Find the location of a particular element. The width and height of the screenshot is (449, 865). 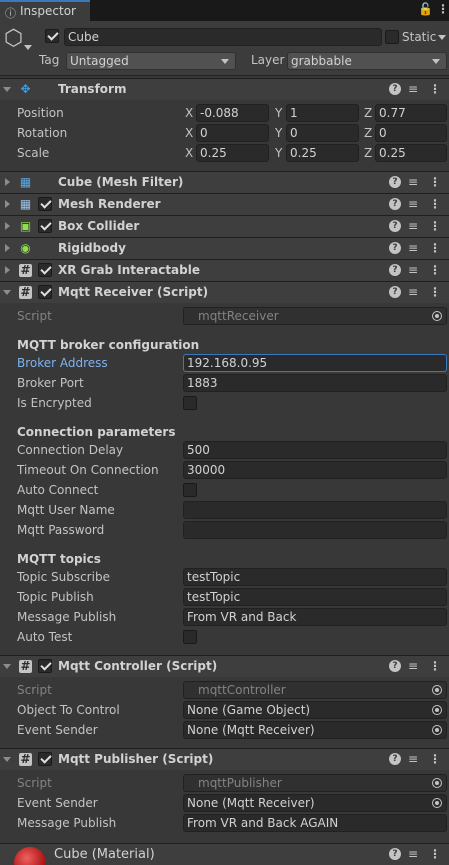

timeout-input: 30000 is located at coordinates (315, 470).